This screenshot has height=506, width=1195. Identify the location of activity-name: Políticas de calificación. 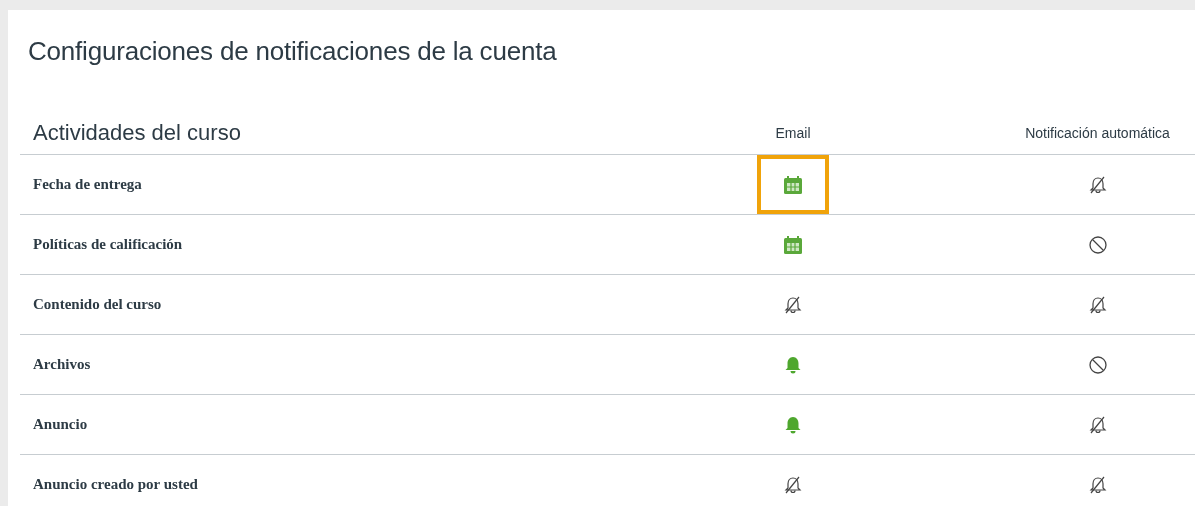
(380, 245).